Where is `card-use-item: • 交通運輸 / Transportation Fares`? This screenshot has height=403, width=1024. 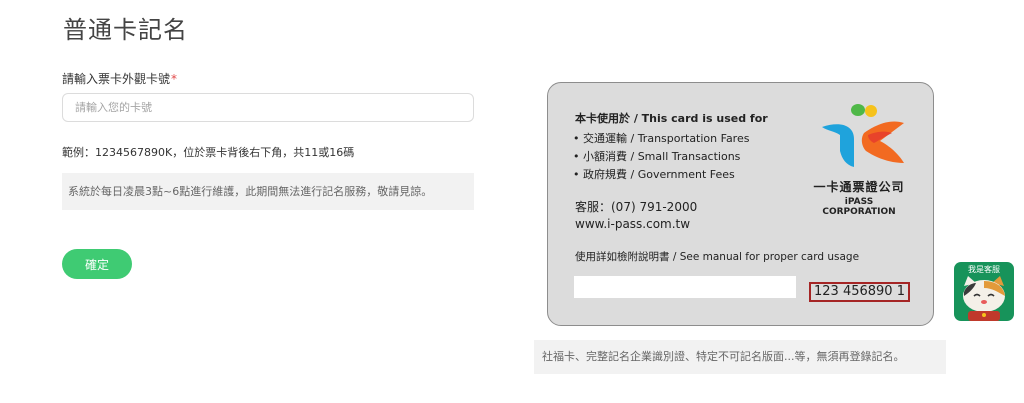 card-use-item: • 交通運輸 / Transportation Fares is located at coordinates (661, 139).